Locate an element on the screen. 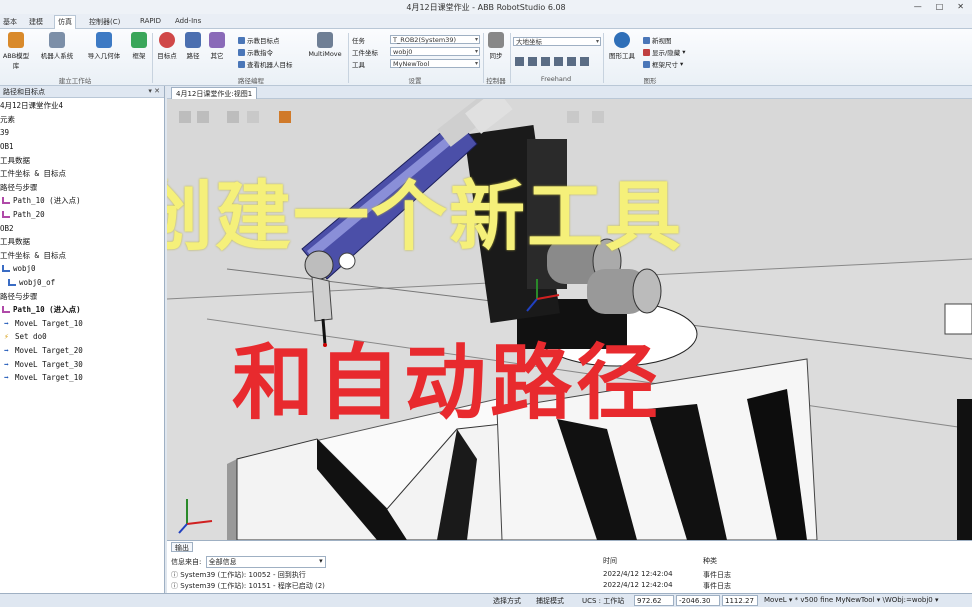 This screenshot has height=607, width=972. group-divider is located at coordinates (510, 58).